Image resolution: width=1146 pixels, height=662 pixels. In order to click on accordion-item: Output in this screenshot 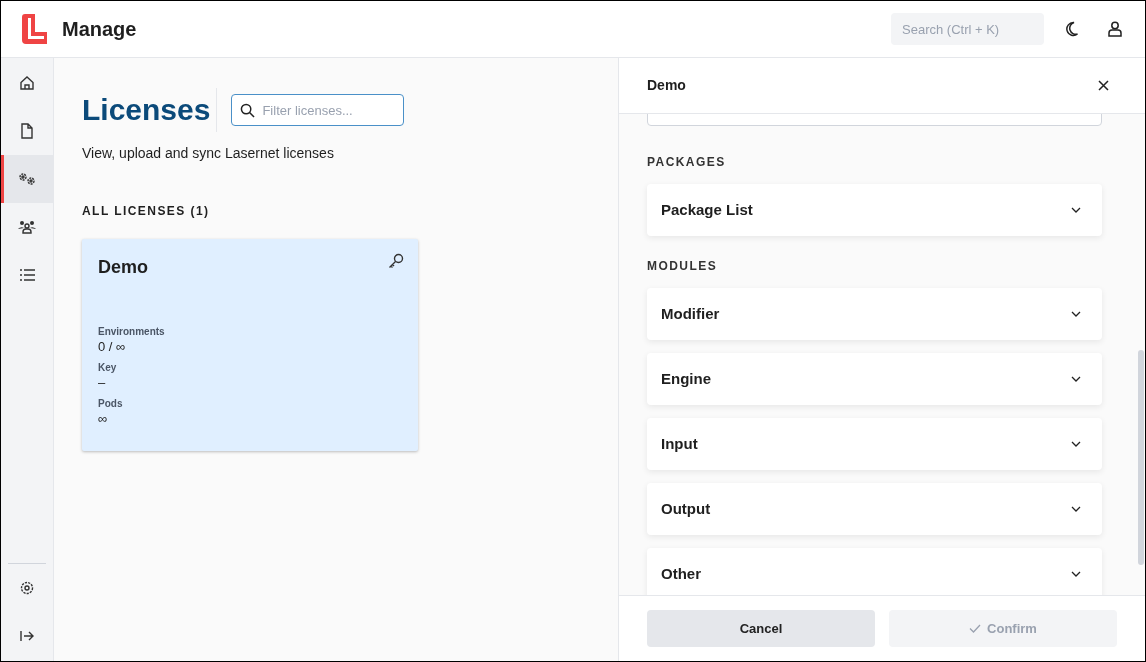, I will do `click(874, 509)`.